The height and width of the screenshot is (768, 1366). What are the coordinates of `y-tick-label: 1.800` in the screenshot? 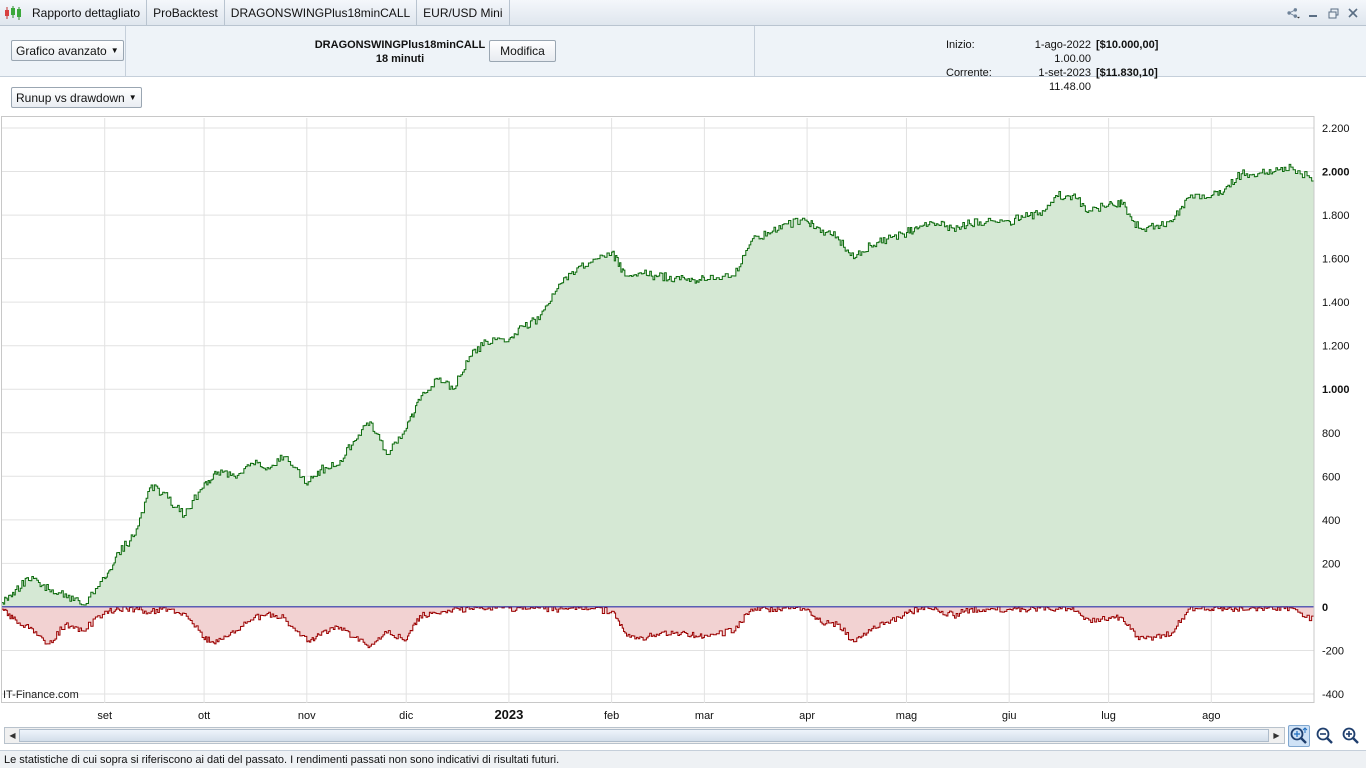 It's located at (1336, 216).